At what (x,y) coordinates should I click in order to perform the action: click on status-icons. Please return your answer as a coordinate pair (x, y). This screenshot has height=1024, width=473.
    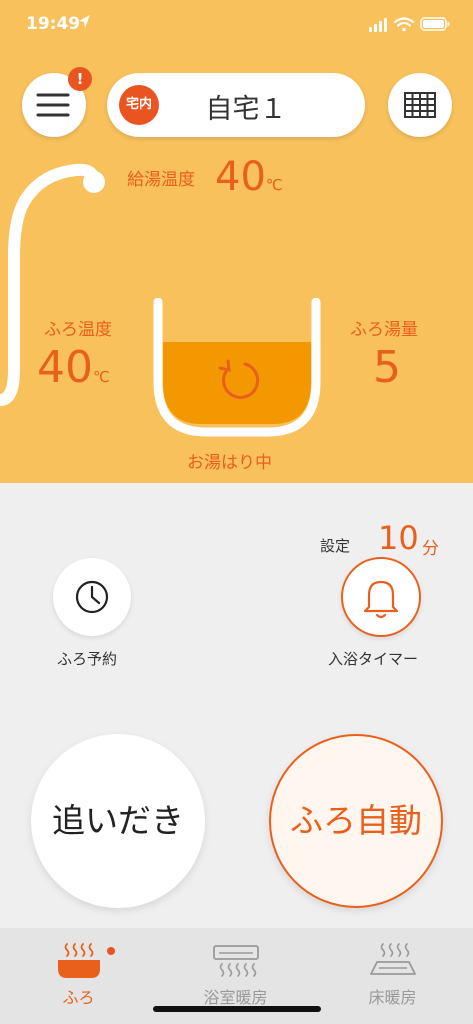
    Looking at the image, I should click on (409, 24).